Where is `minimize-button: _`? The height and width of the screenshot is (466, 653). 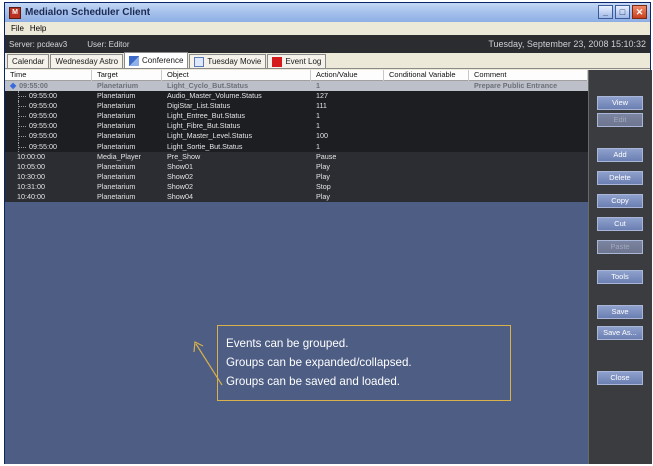 minimize-button: _ is located at coordinates (605, 12).